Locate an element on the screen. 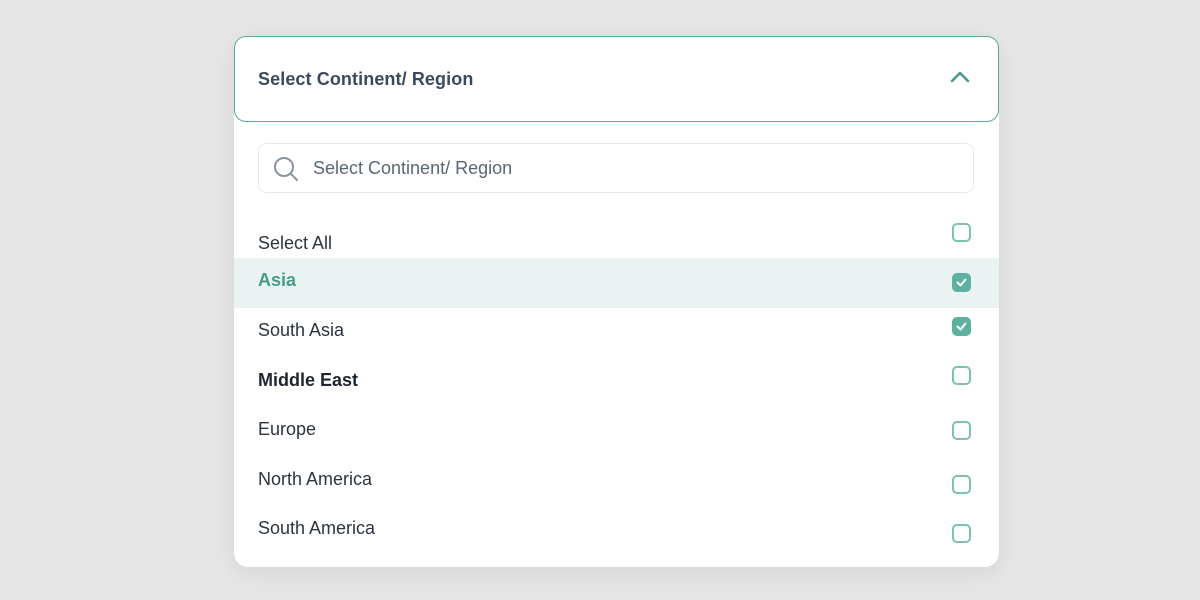 This screenshot has width=1200, height=600. checkbox-south-america is located at coordinates (961, 533).